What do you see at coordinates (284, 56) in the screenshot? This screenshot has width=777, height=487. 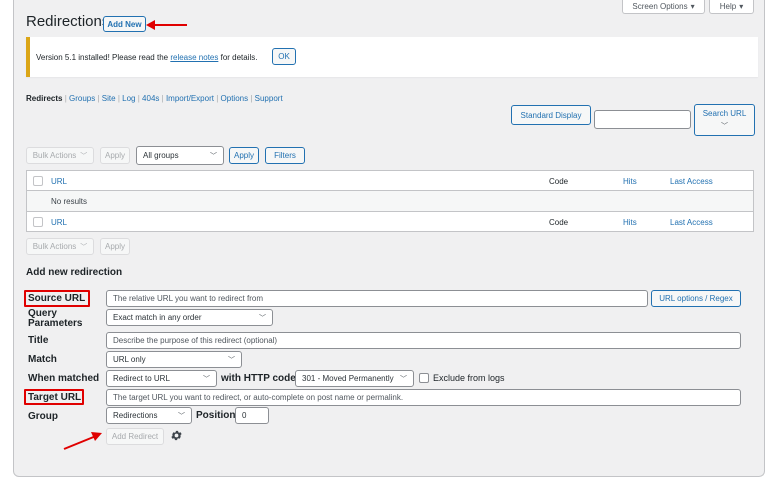 I see `notice-ok-button: OK` at bounding box center [284, 56].